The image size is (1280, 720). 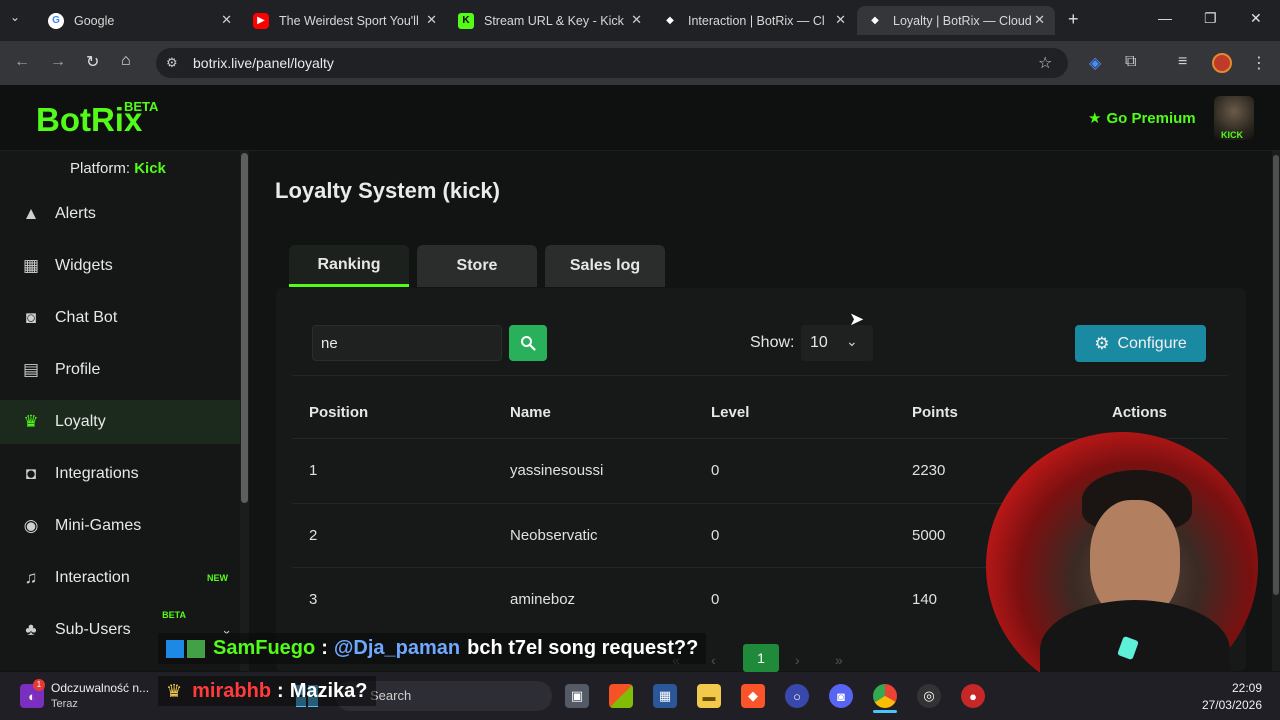 I want to click on id-card-icon: ▤, so click(x=31, y=369).